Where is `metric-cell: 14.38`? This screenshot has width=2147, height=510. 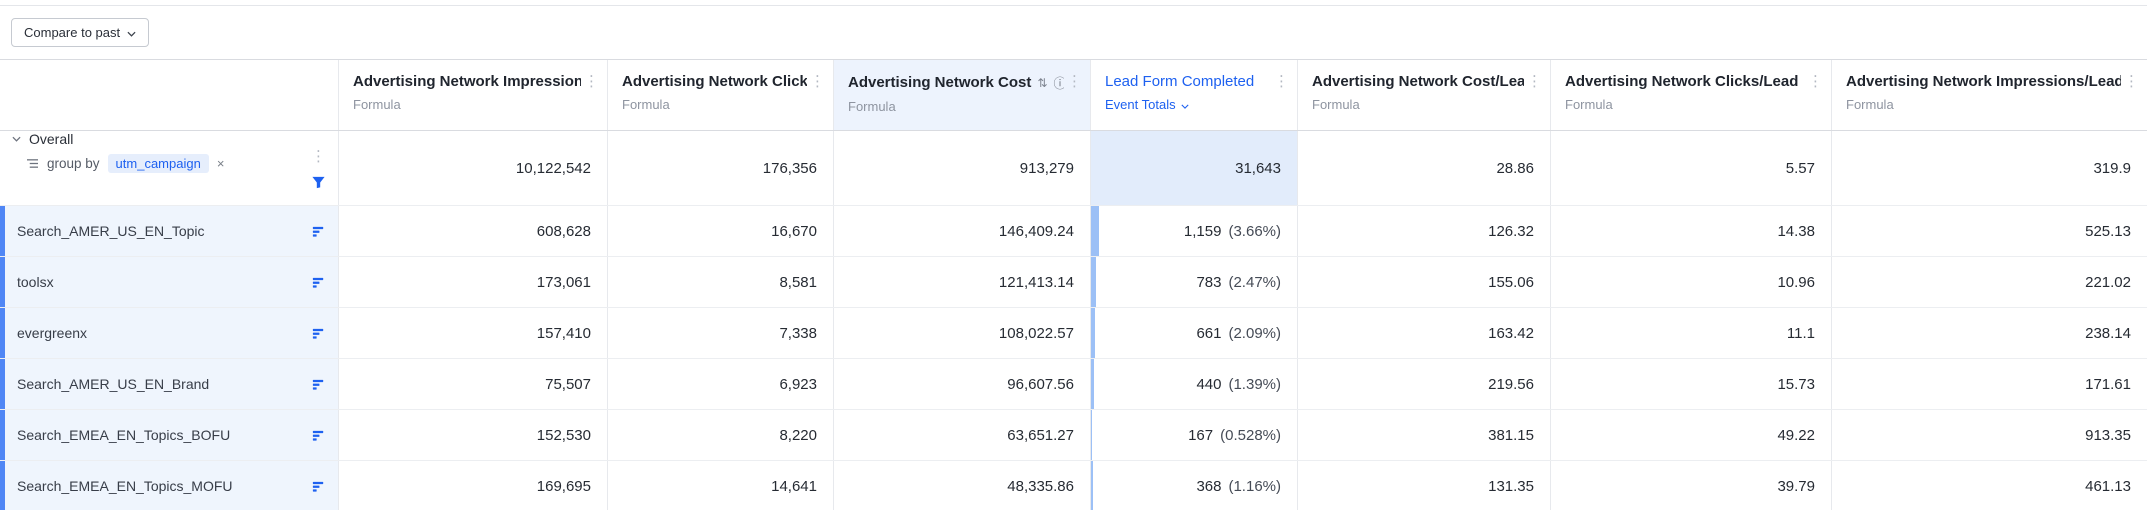
metric-cell: 14.38 is located at coordinates (1690, 231).